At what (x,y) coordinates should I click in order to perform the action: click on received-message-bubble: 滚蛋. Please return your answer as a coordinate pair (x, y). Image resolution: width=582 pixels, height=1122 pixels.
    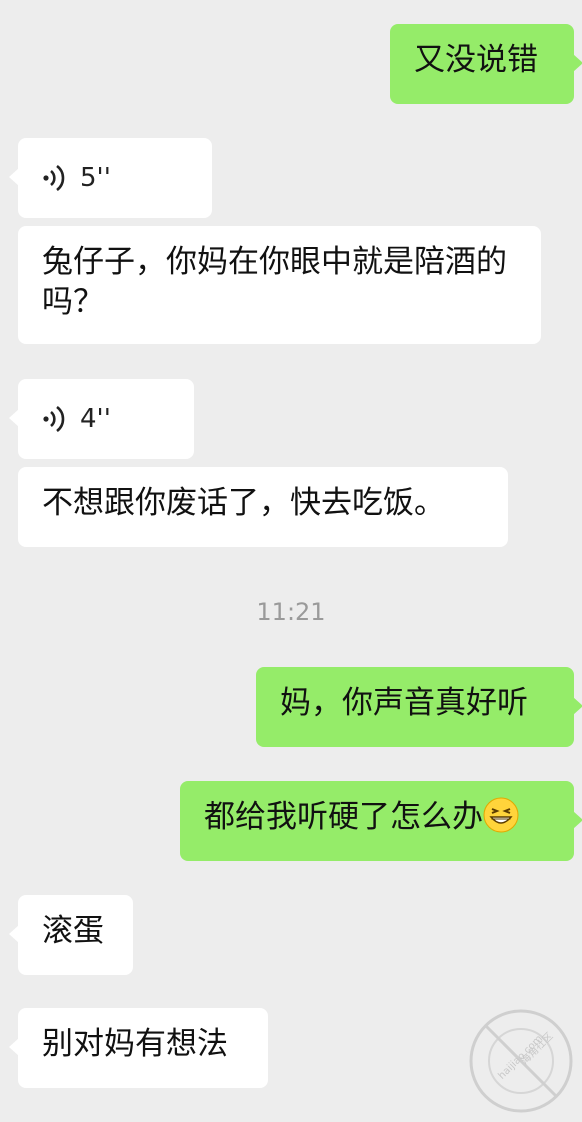
    Looking at the image, I should click on (71, 935).